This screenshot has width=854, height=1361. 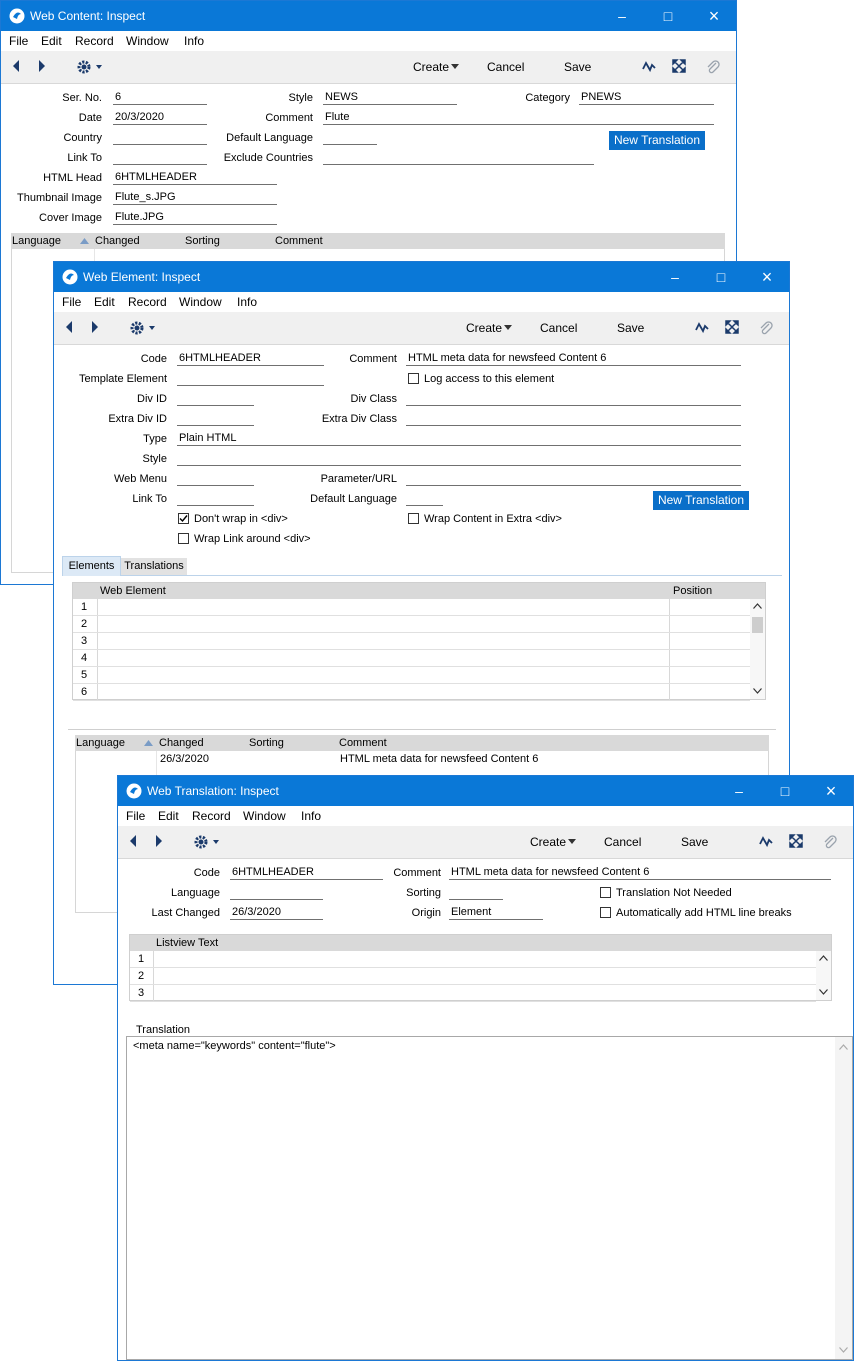 What do you see at coordinates (154, 566) in the screenshot?
I see `tab-translations: Translations` at bounding box center [154, 566].